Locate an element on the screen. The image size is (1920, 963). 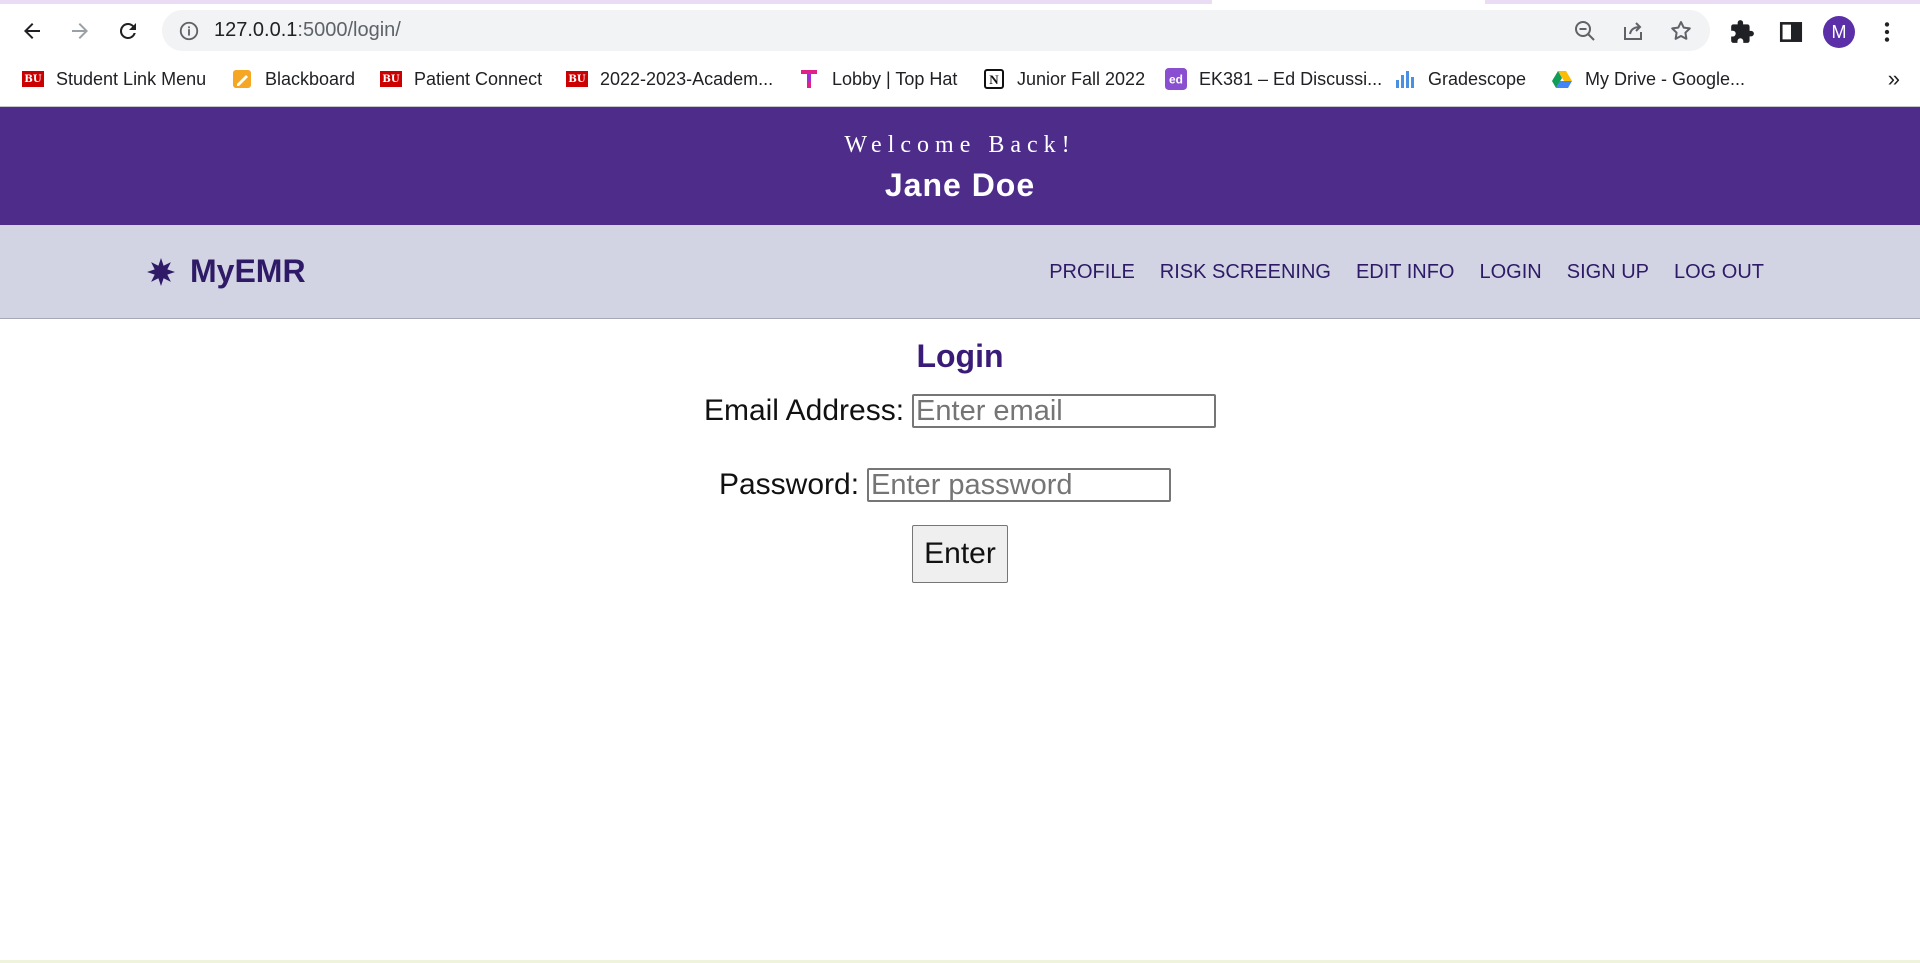
password-row: Password: is located at coordinates (960, 485).